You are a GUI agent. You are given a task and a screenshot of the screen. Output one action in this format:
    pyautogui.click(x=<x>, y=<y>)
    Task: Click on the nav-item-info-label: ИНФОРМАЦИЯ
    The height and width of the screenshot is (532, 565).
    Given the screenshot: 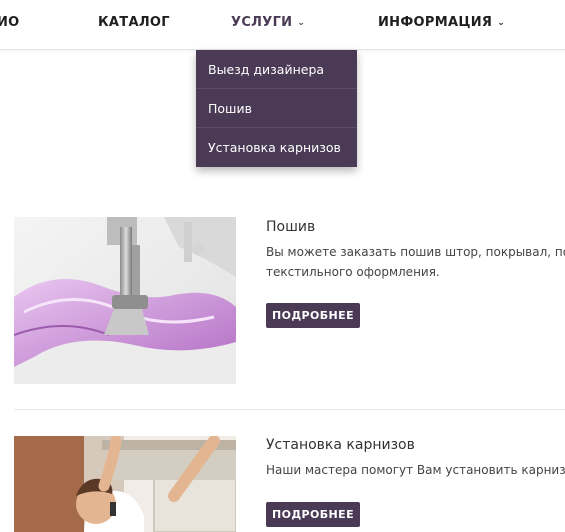 What is the action you would take?
    pyautogui.click(x=435, y=22)
    